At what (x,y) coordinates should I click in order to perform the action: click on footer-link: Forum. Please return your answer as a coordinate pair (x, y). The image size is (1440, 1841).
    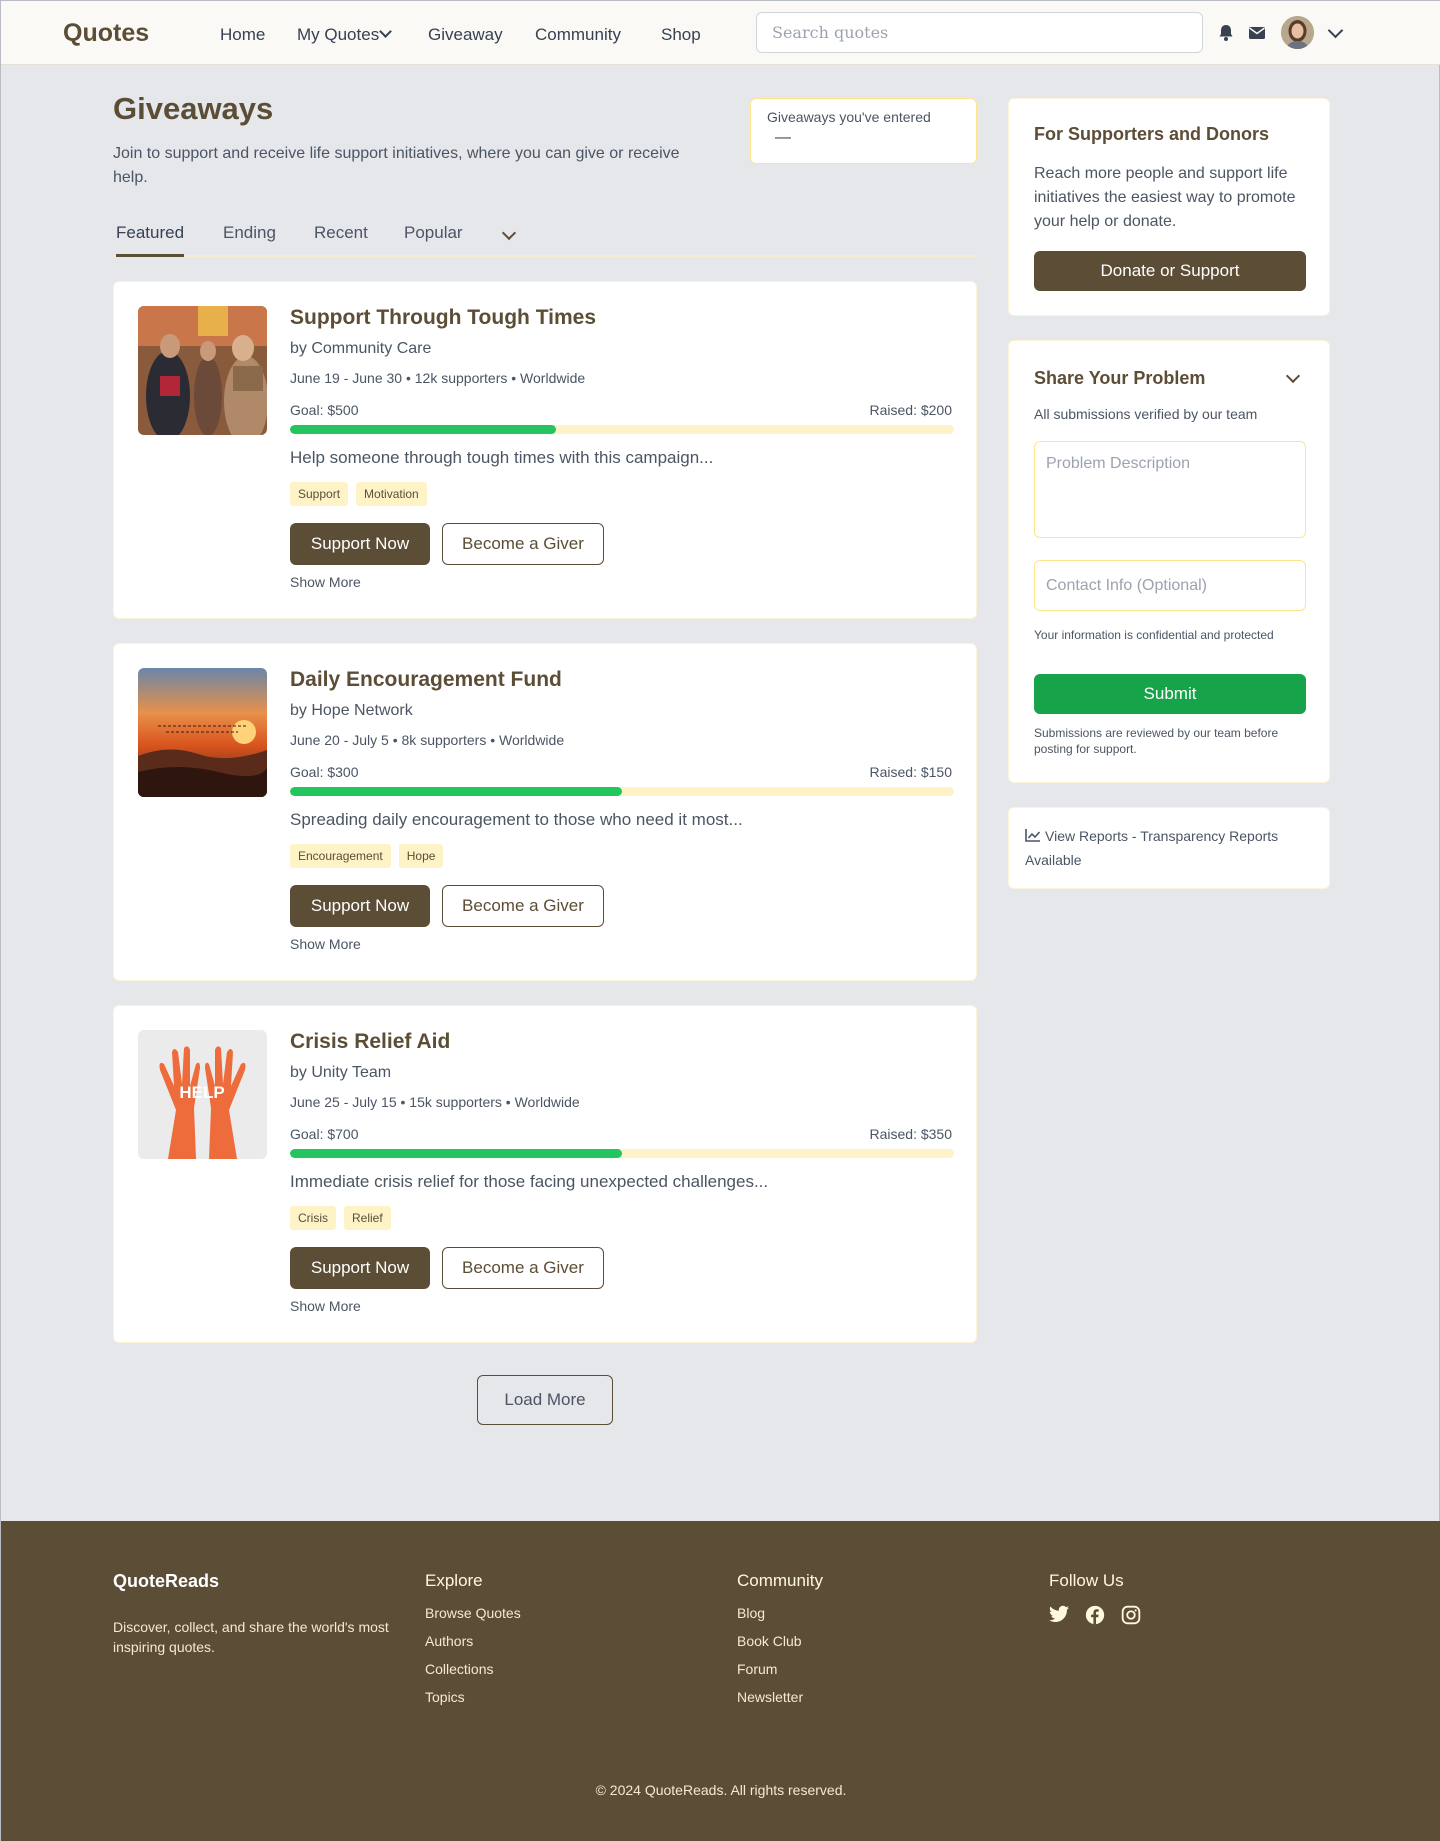
    Looking at the image, I should click on (780, 1669).